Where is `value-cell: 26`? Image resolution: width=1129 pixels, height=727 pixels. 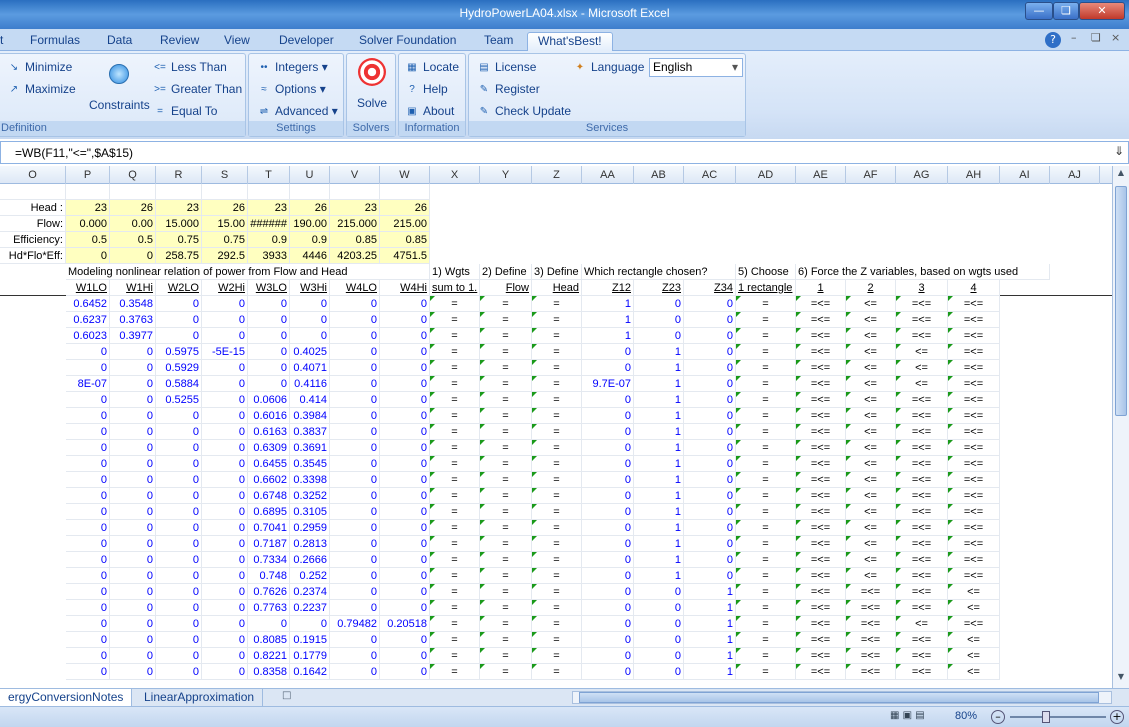
value-cell: 26 is located at coordinates (133, 208).